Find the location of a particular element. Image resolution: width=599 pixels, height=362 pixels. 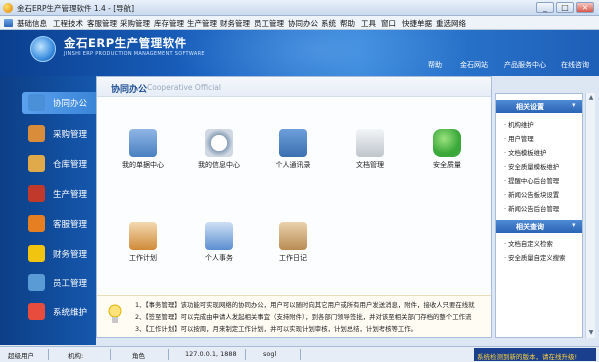

status-role: 角色 is located at coordinates (138, 356).